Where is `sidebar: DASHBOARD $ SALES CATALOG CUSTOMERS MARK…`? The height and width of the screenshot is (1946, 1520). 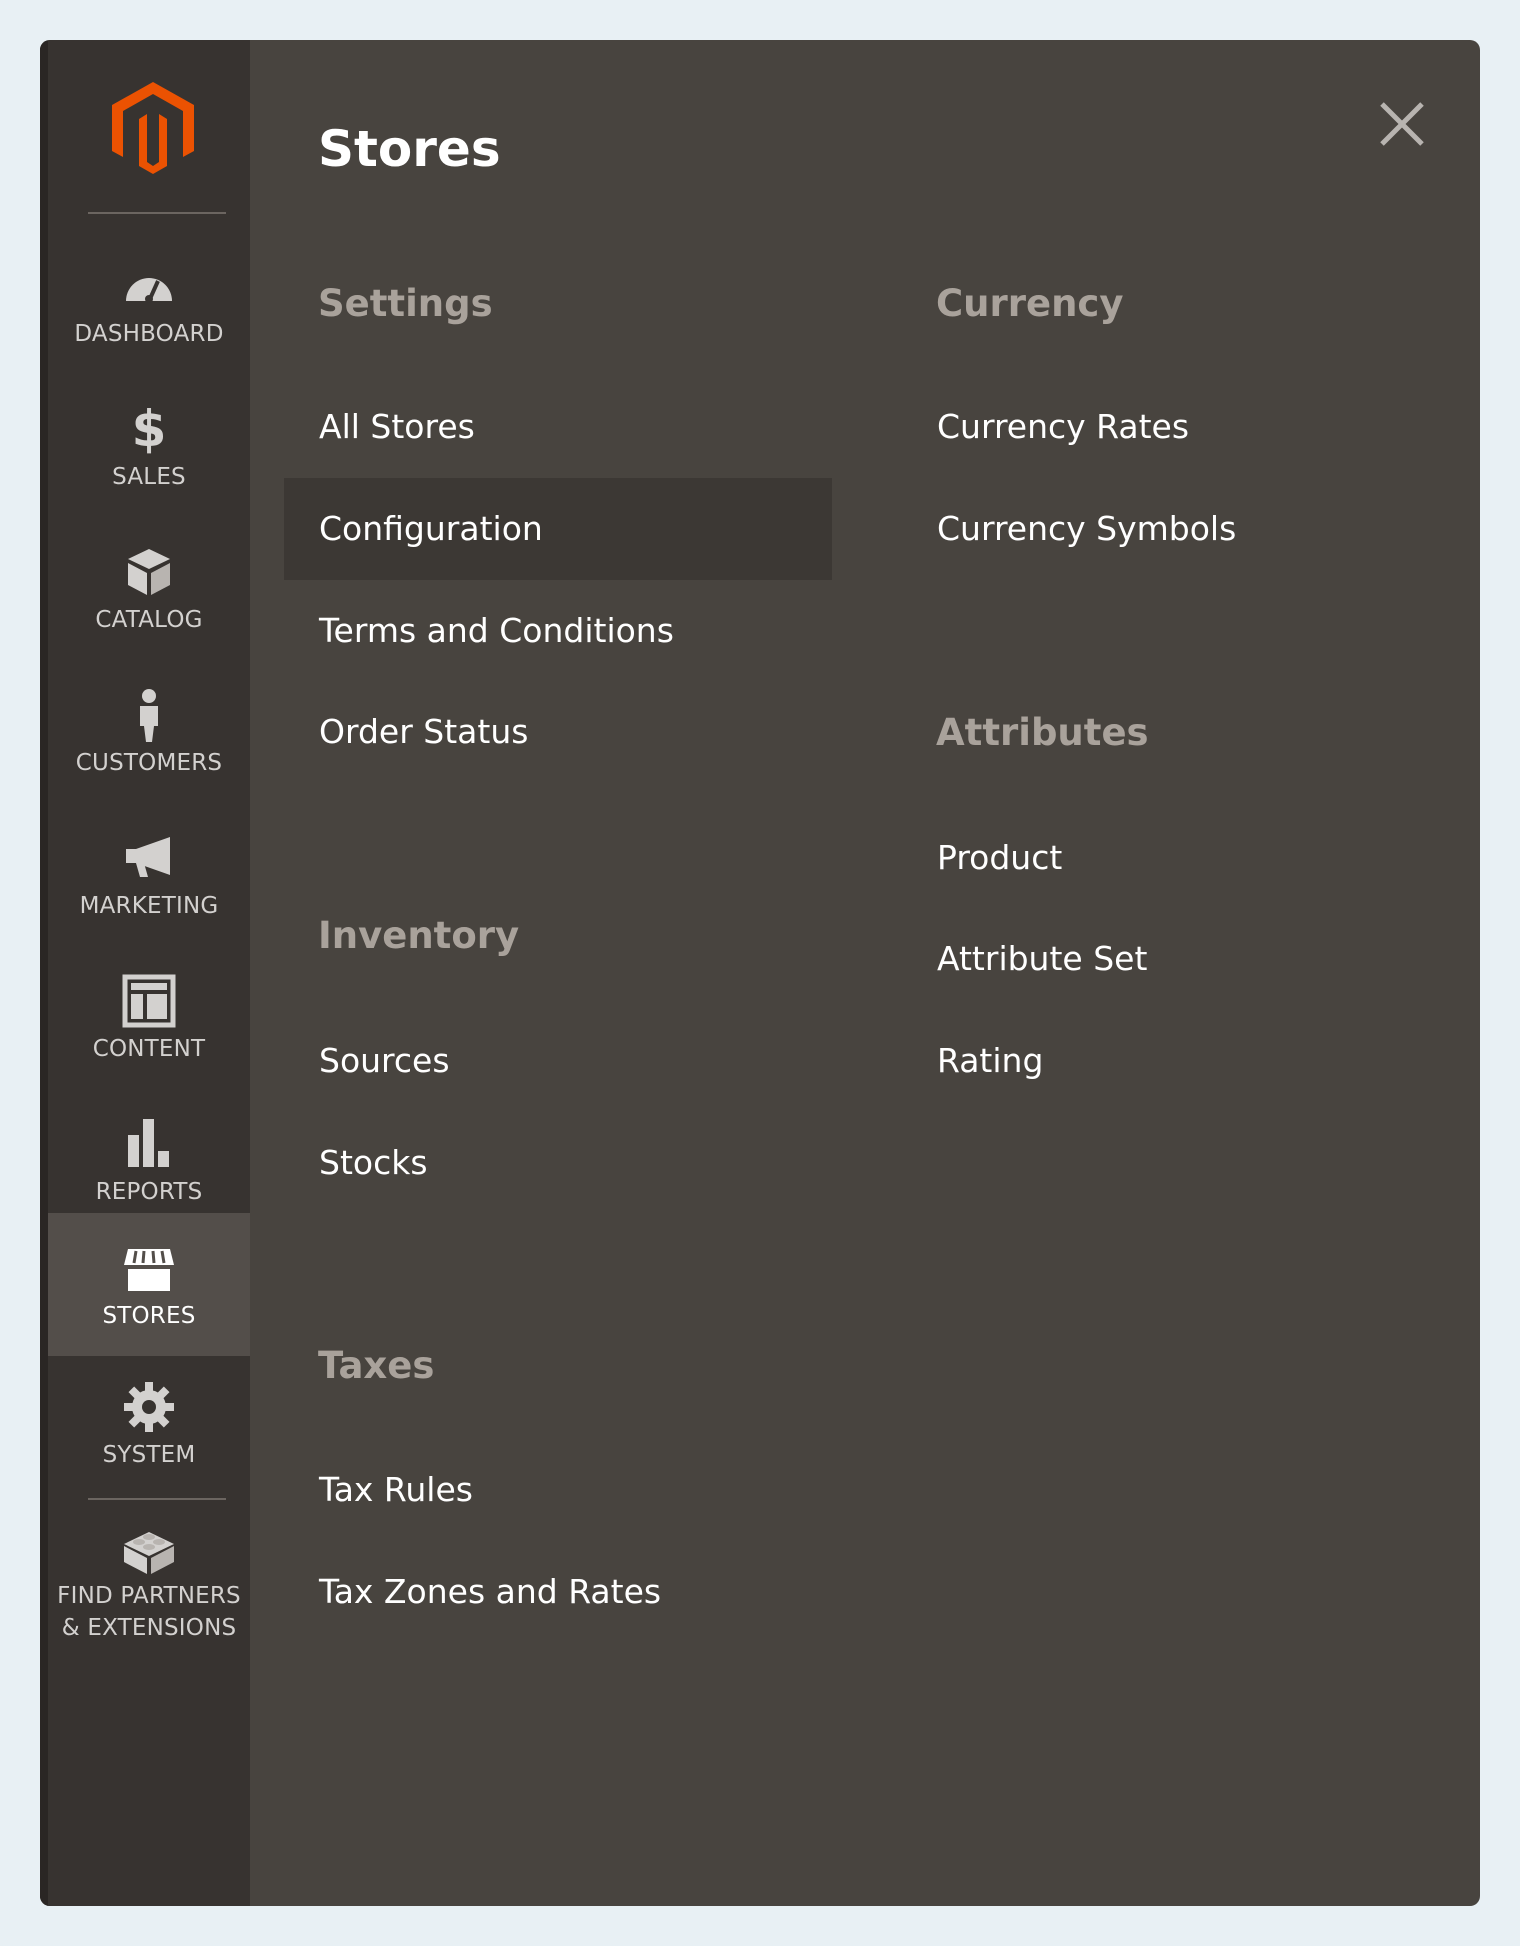 sidebar: DASHBOARD $ SALES CATALOG CUSTOMERS MARK… is located at coordinates (145, 973).